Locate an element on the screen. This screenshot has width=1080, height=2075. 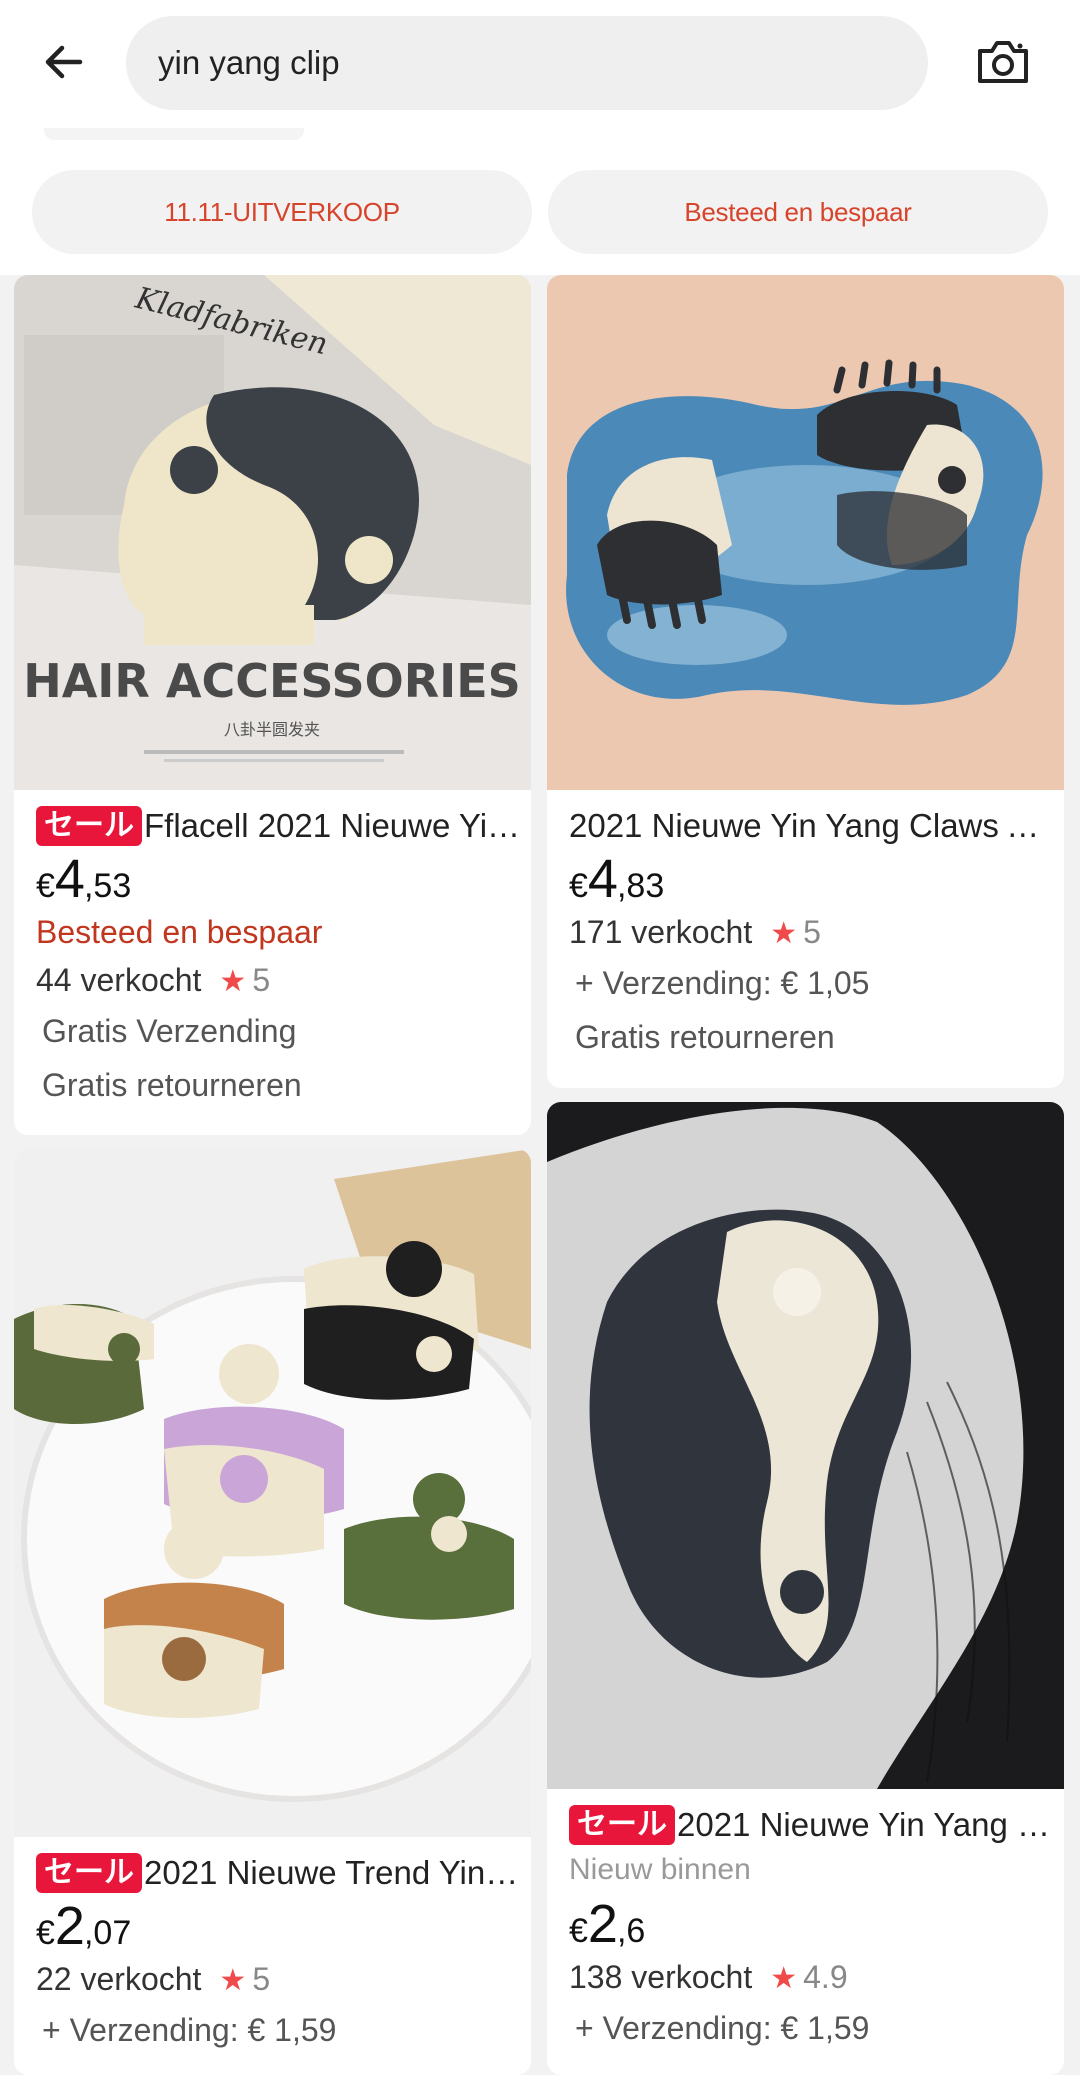
promo-label: Besteed en bespaar is located at coordinates (179, 932).